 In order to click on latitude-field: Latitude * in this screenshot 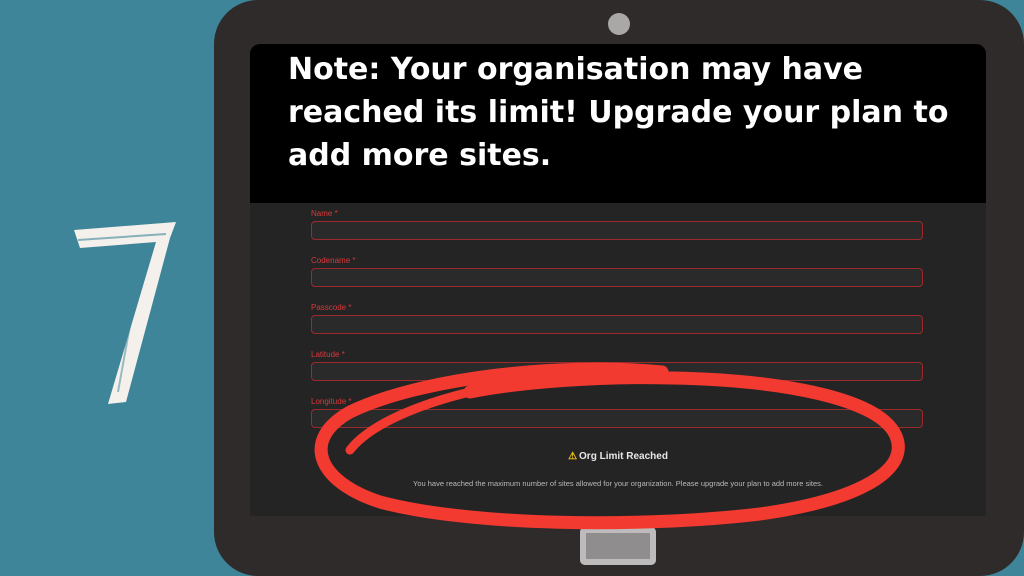, I will do `click(617, 372)`.